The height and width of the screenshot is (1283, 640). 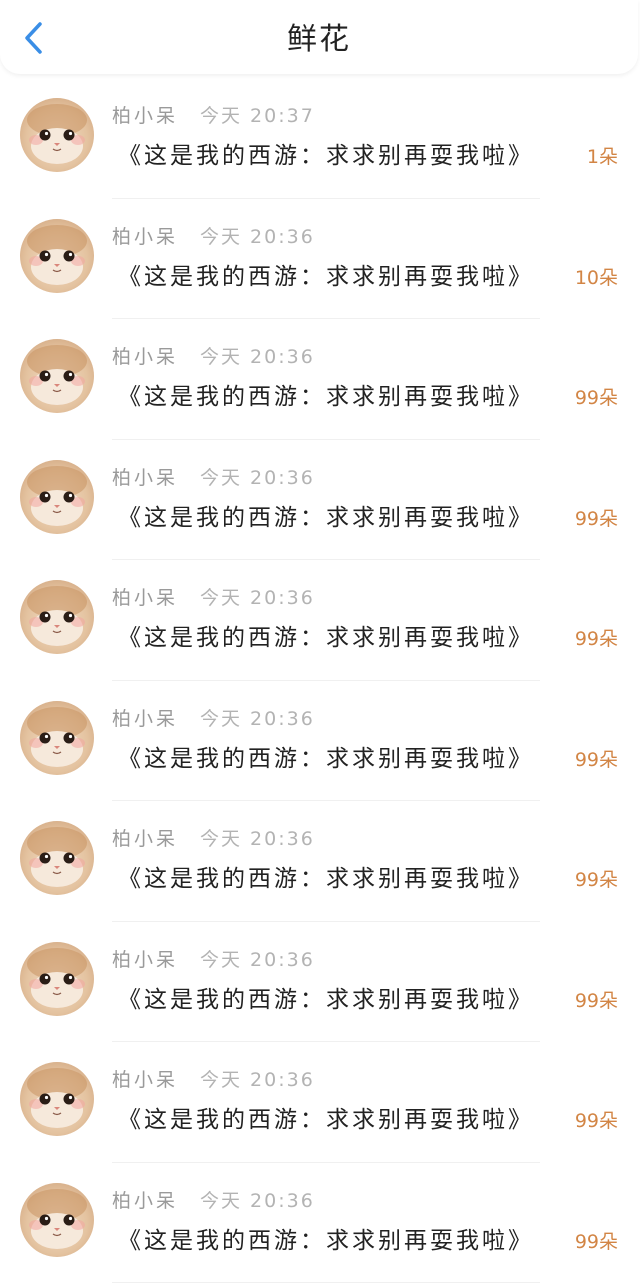 What do you see at coordinates (320, 138) in the screenshot?
I see `list-item: 柏小呆 今天 20:37 《这是我的西游：求求别再耍我啦》 1朵` at bounding box center [320, 138].